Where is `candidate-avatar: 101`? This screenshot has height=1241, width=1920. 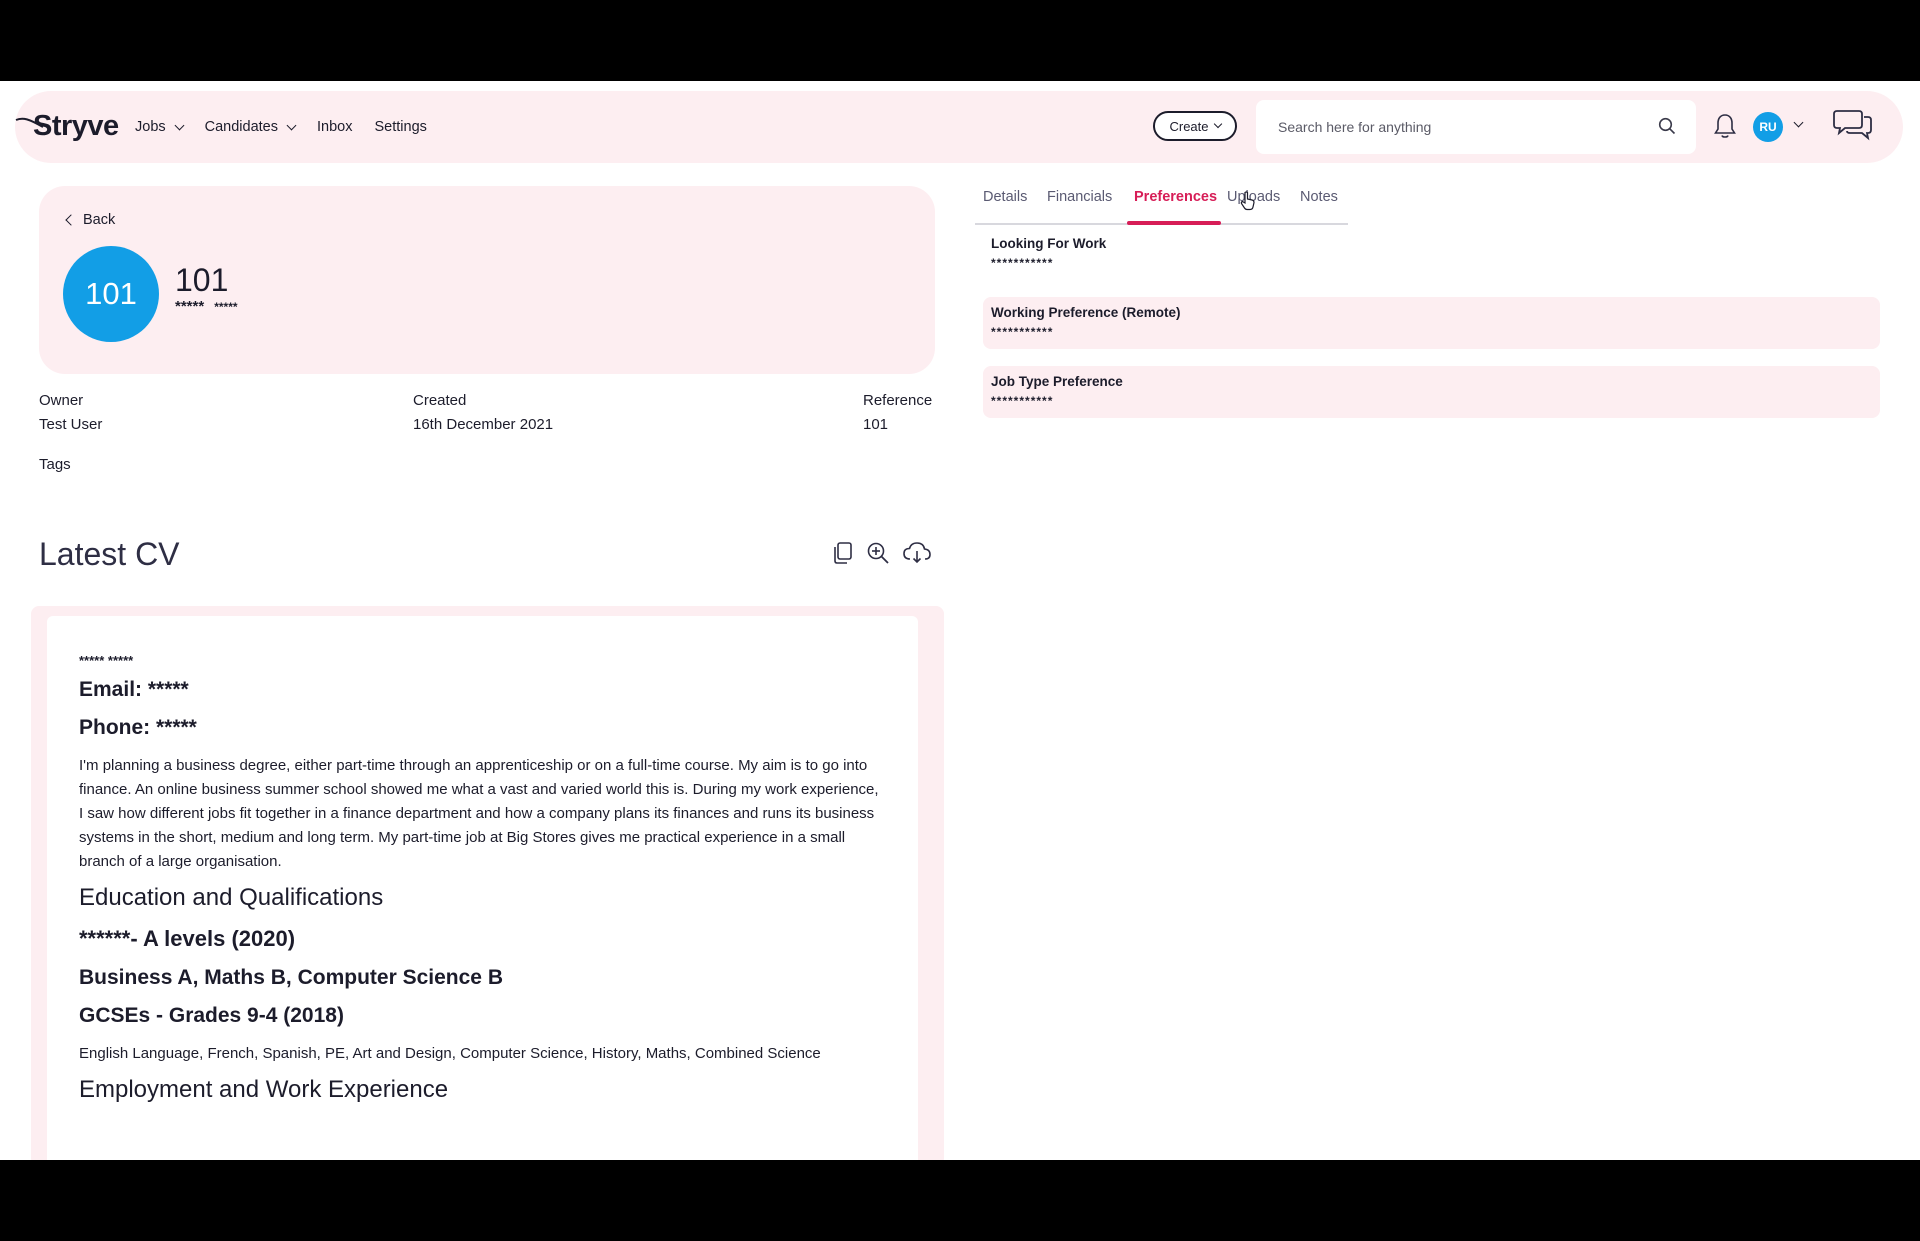
candidate-avatar: 101 is located at coordinates (111, 294).